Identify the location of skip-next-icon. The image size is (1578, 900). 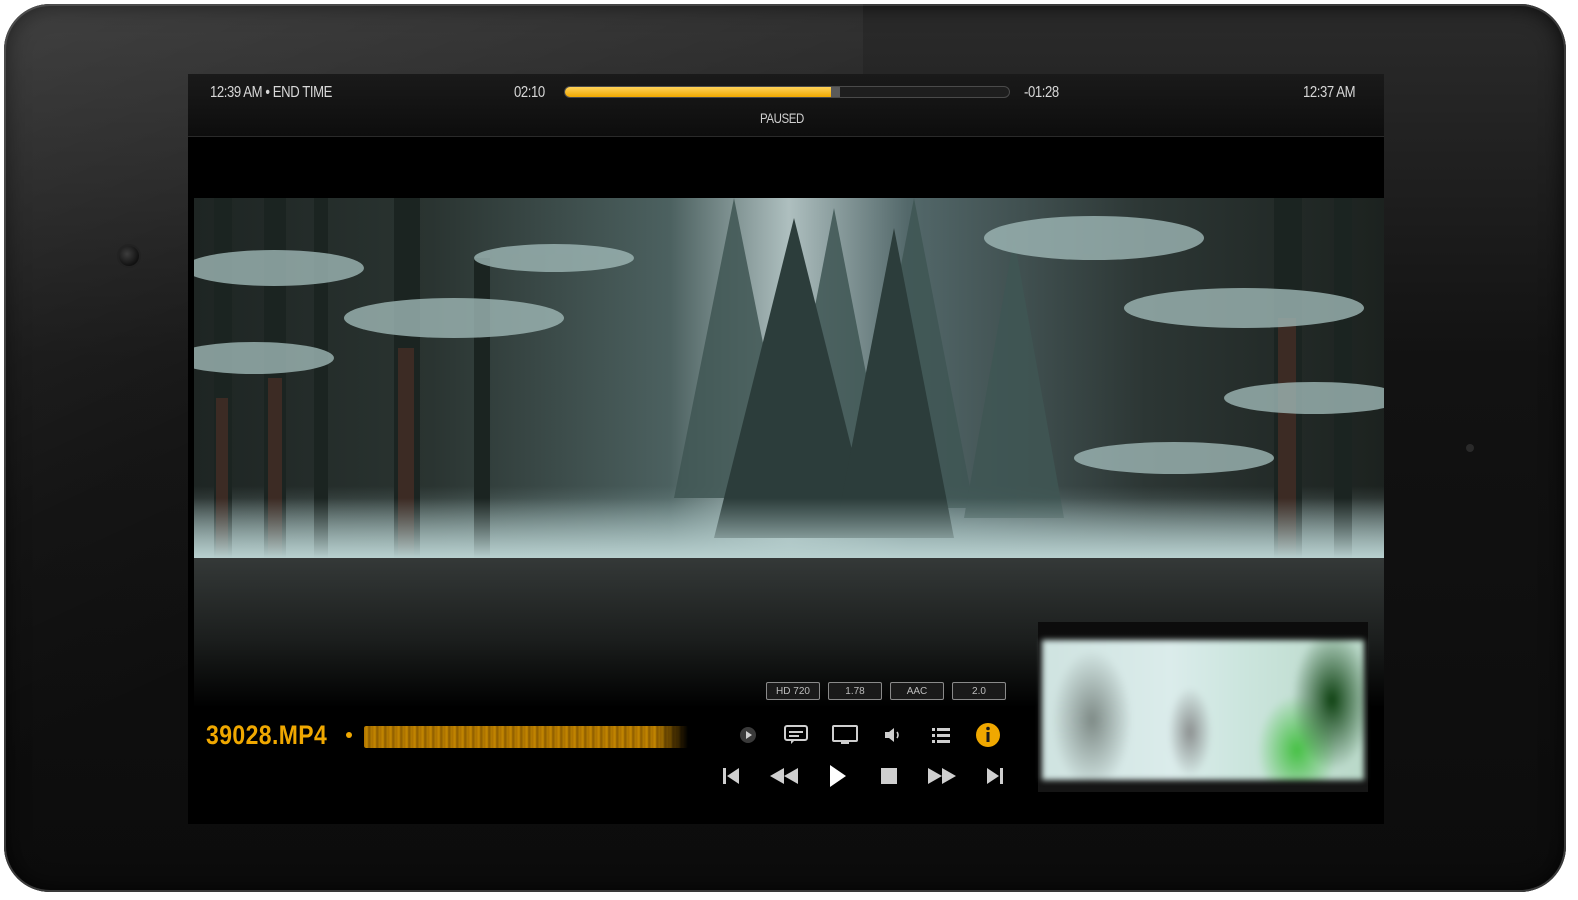
(995, 776).